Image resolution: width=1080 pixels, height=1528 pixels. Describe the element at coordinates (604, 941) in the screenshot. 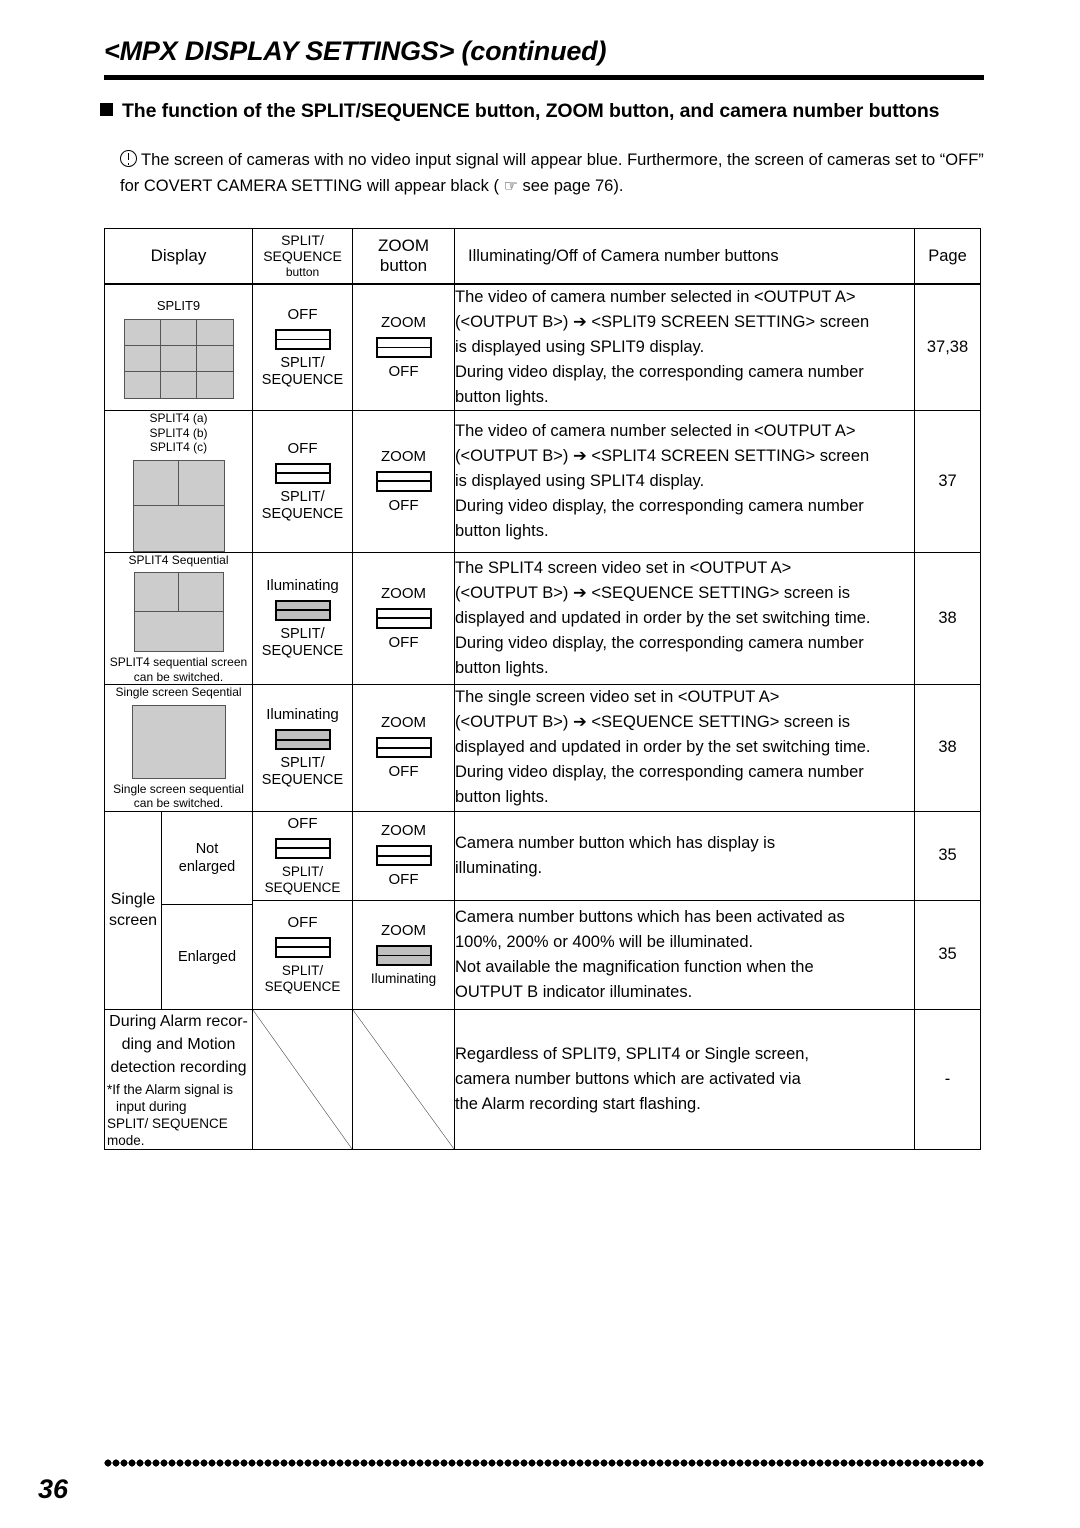

I see `description-line: 100%, 200% or 400% will be illuminated.` at that location.